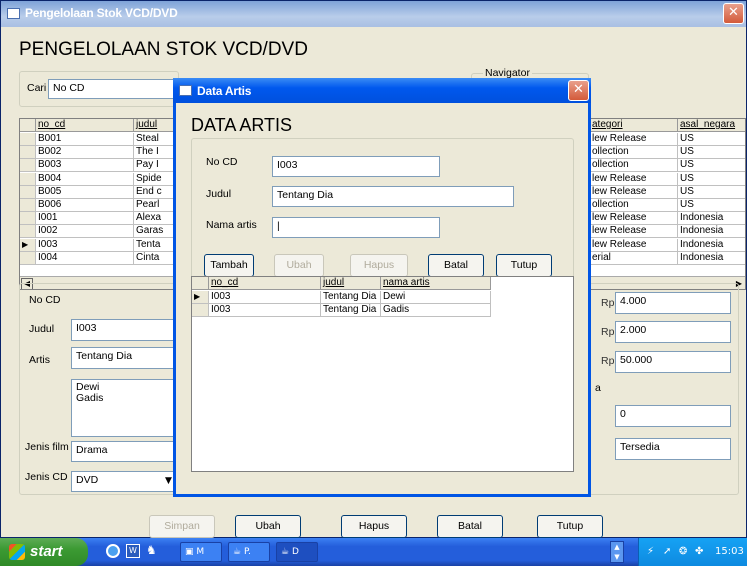  Describe the element at coordinates (125, 358) in the screenshot. I see `judul-field: Tentang Dia` at that location.